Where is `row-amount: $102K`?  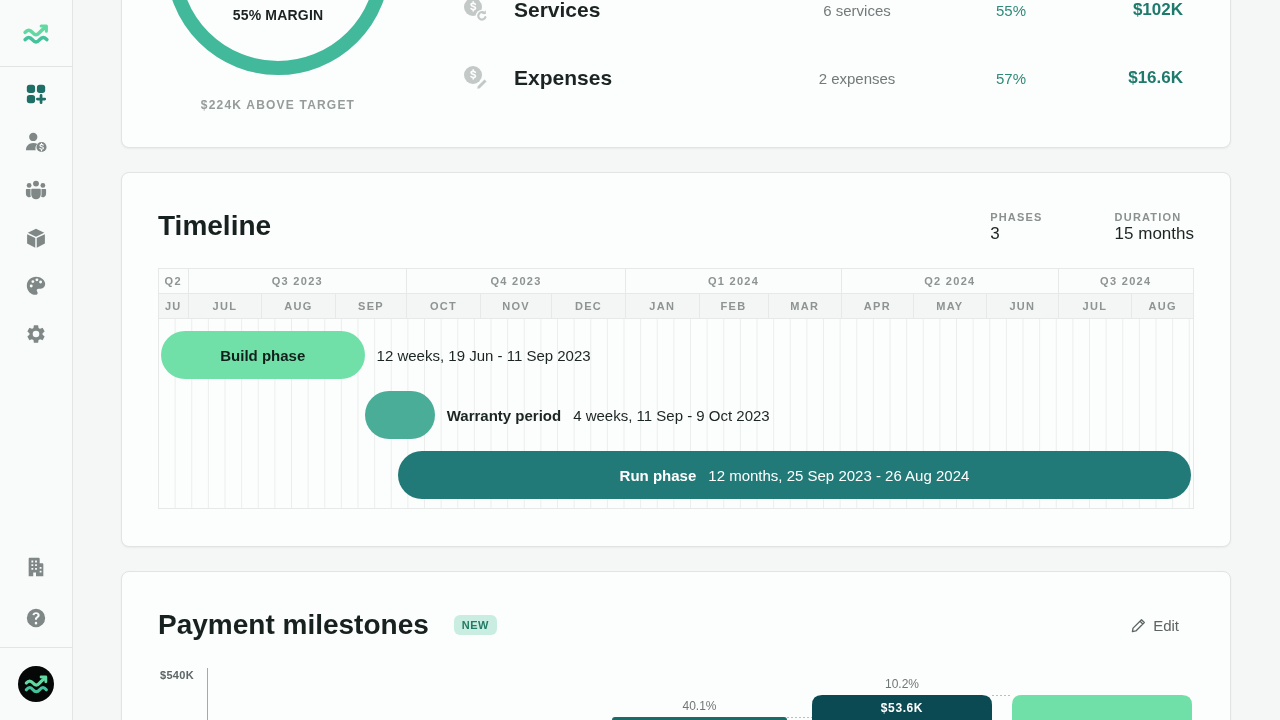 row-amount: $102K is located at coordinates (1157, 10).